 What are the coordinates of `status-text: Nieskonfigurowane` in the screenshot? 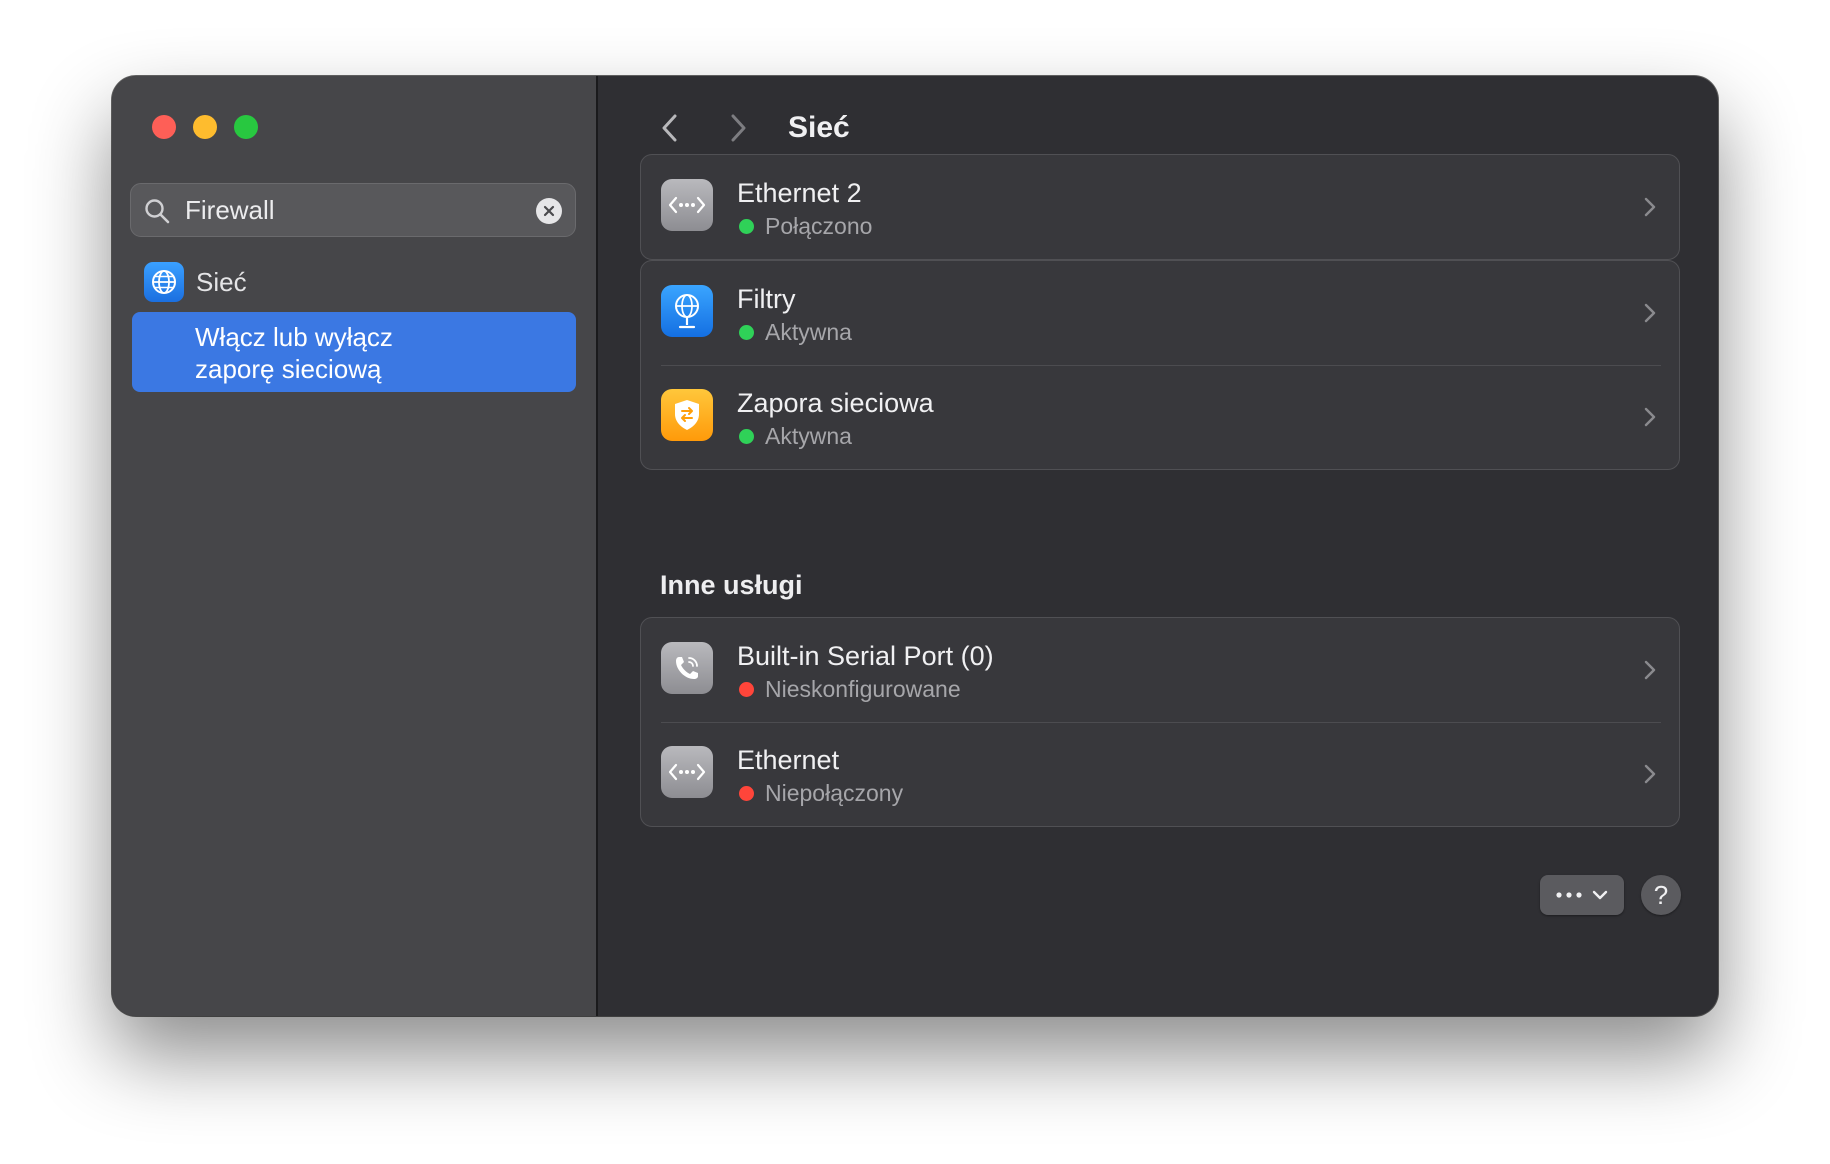 It's located at (863, 689).